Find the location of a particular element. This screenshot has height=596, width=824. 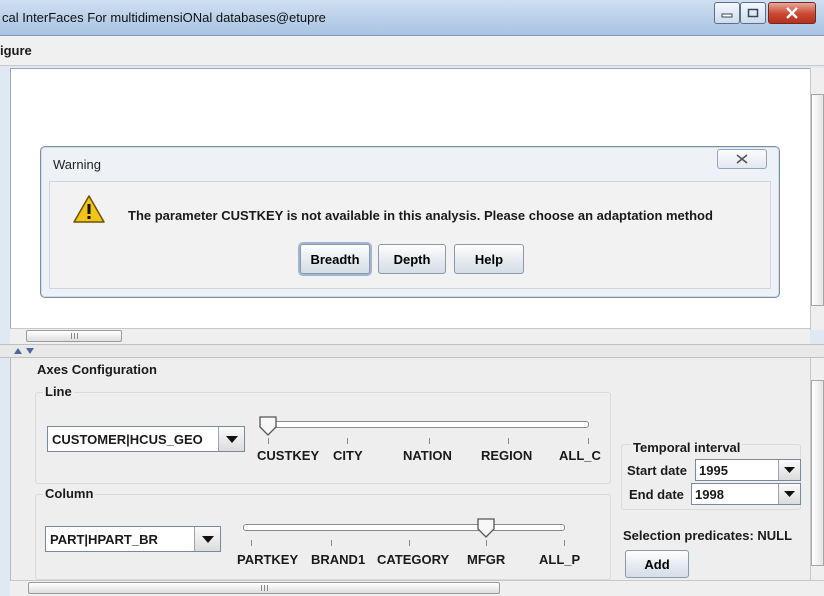

breadth-button: Breadth is located at coordinates (335, 259).